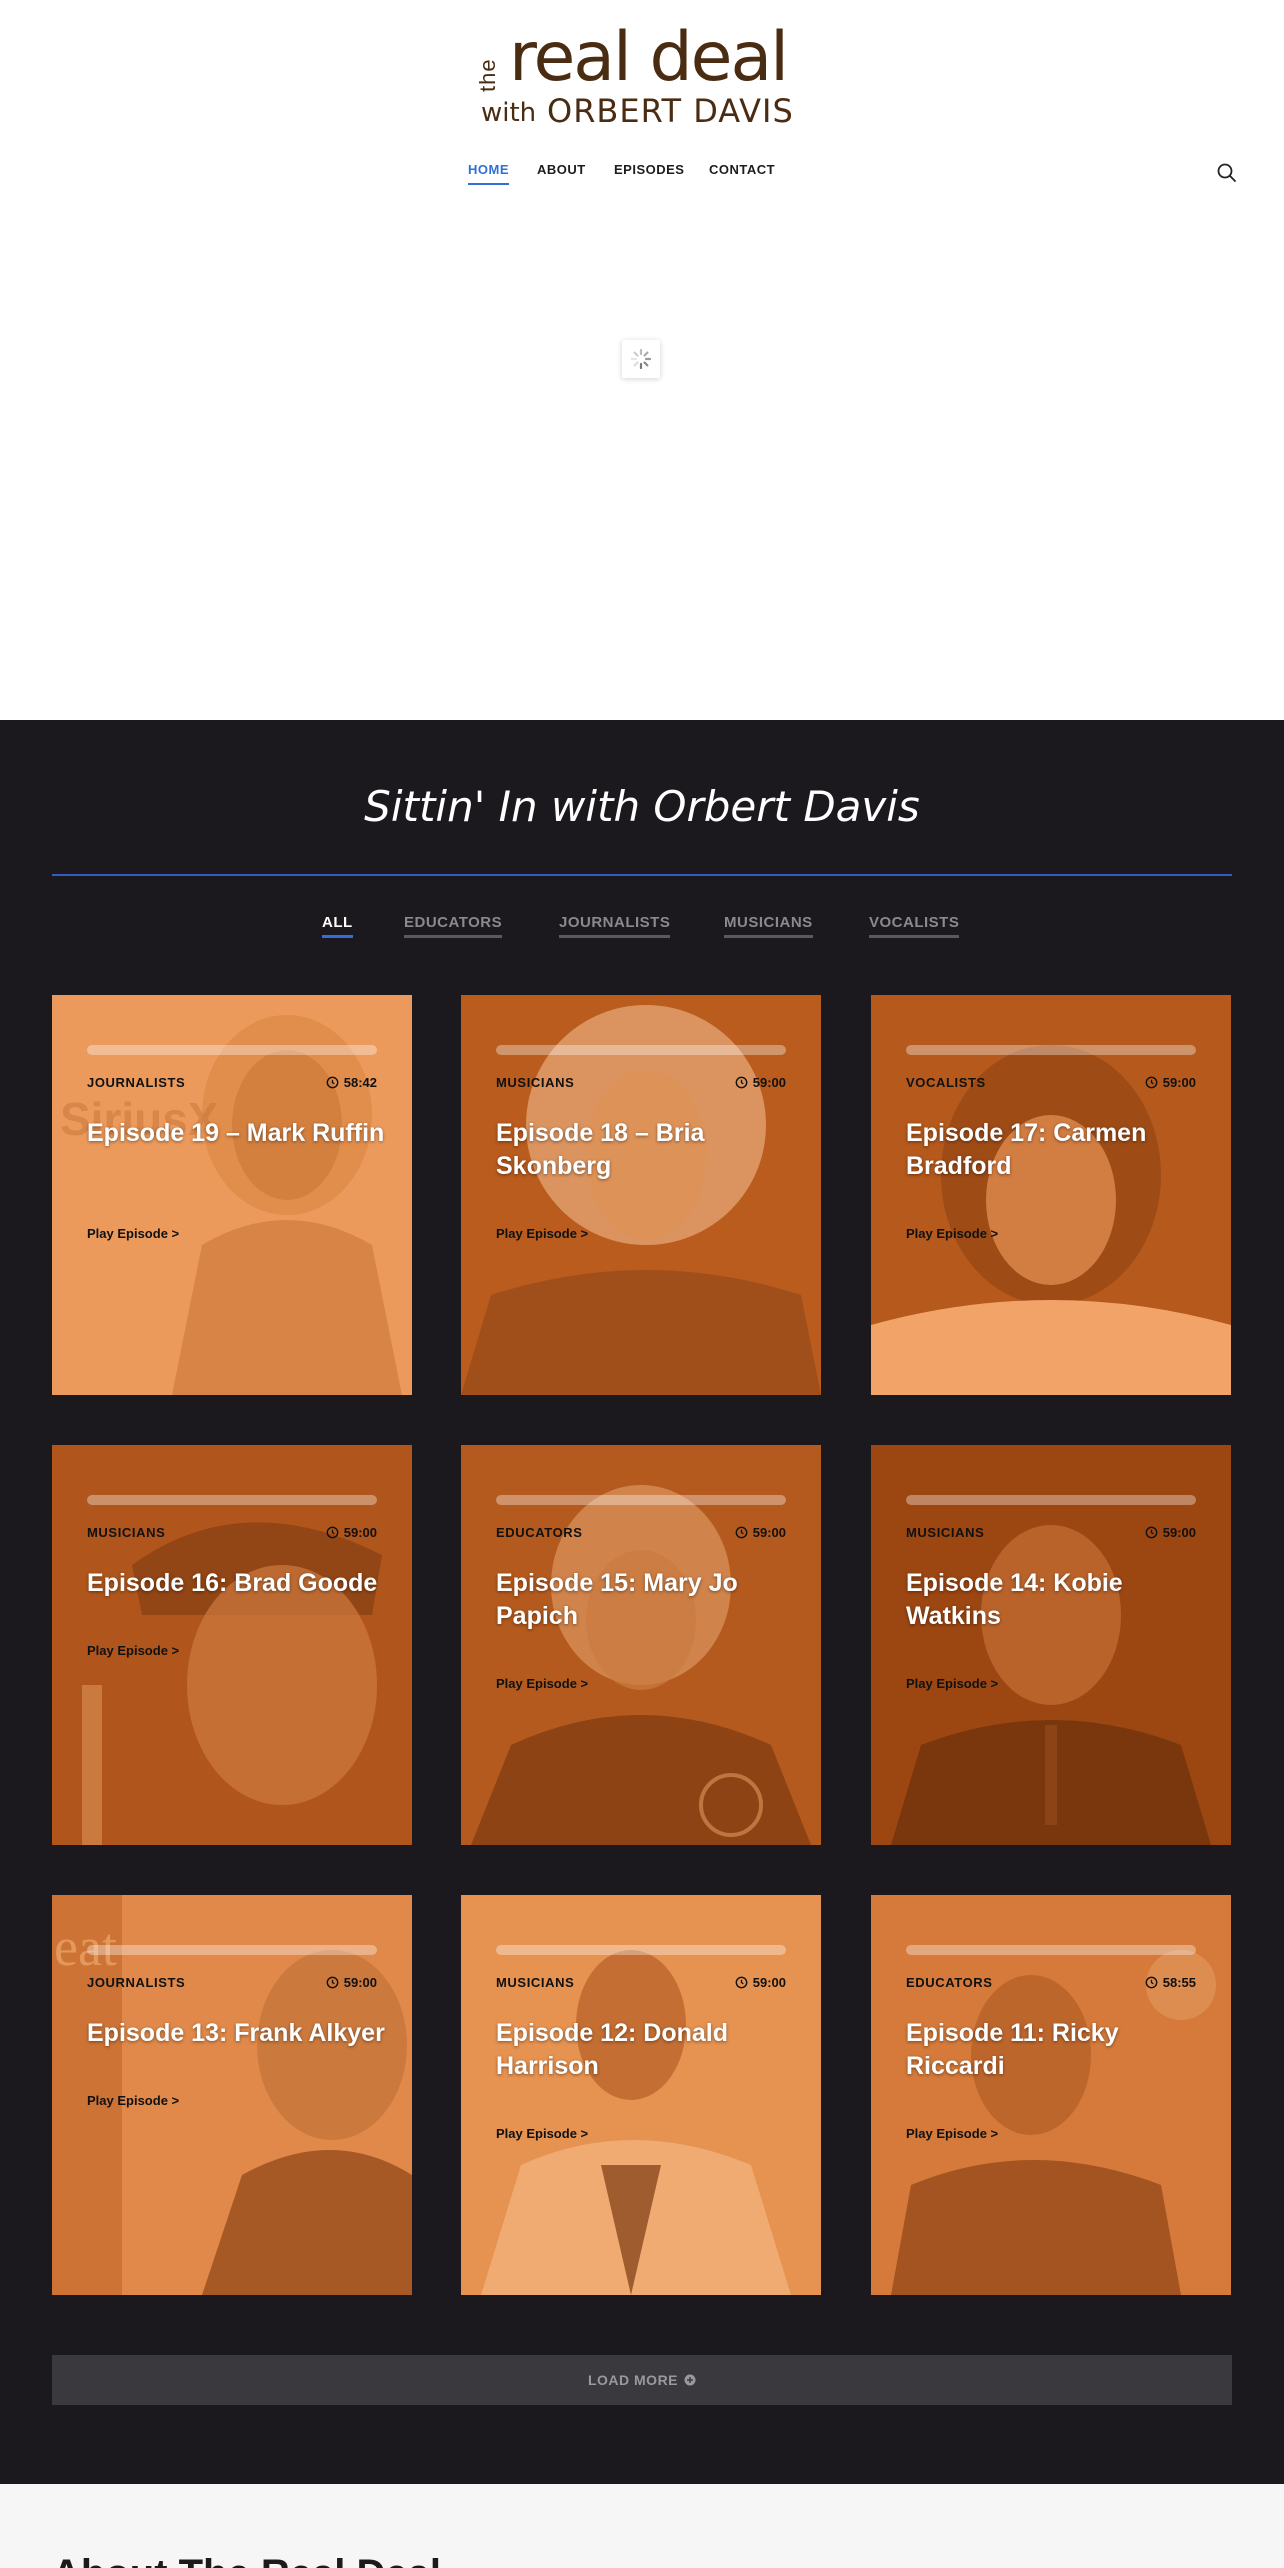 This screenshot has height=2568, width=1284. Describe the element at coordinates (768, 926) in the screenshot. I see `filter-musicians: MUSICIANS` at that location.